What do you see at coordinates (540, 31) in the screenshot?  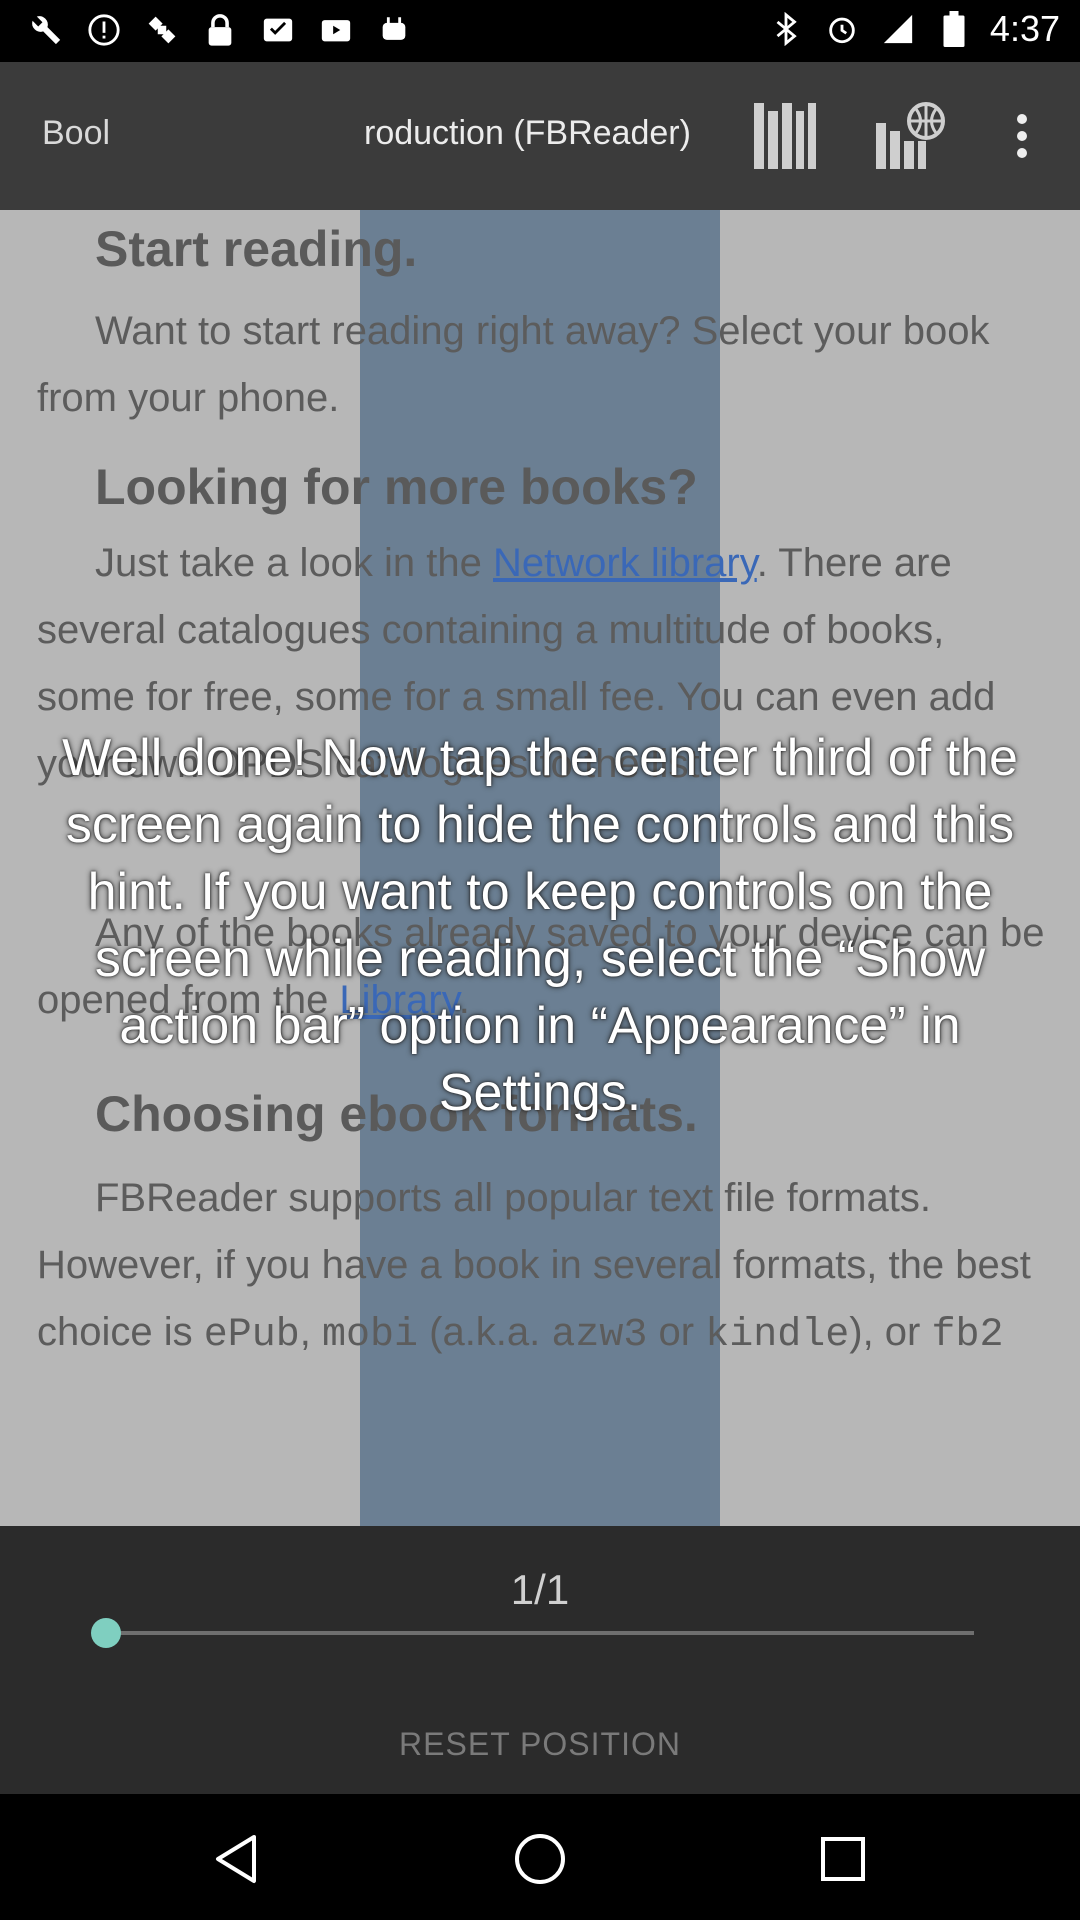 I see `status-bar: 4:37` at bounding box center [540, 31].